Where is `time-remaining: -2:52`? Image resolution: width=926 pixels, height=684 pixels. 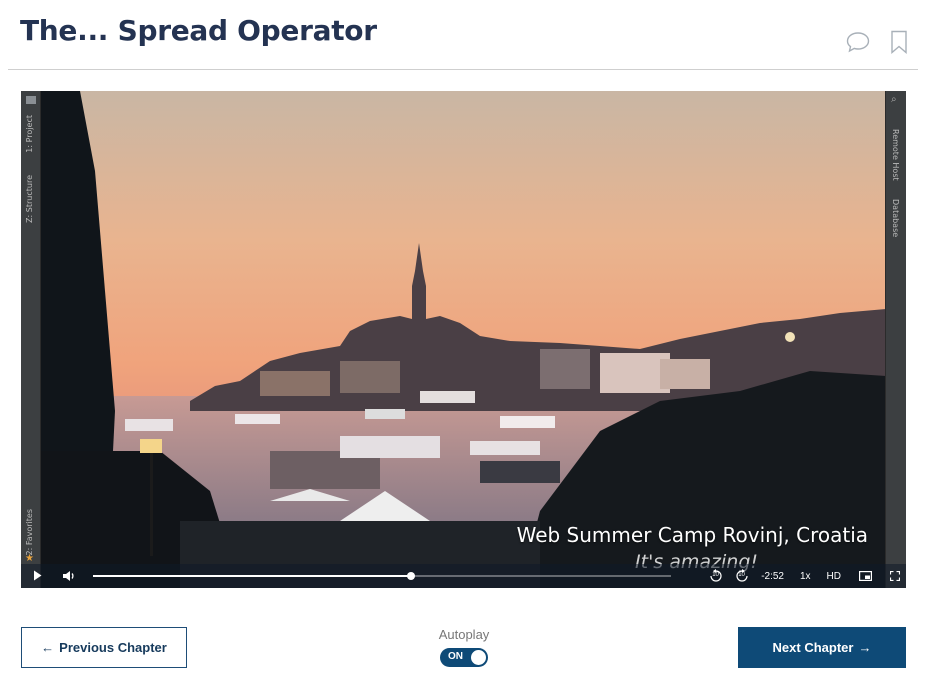 time-remaining: -2:52 is located at coordinates (772, 576).